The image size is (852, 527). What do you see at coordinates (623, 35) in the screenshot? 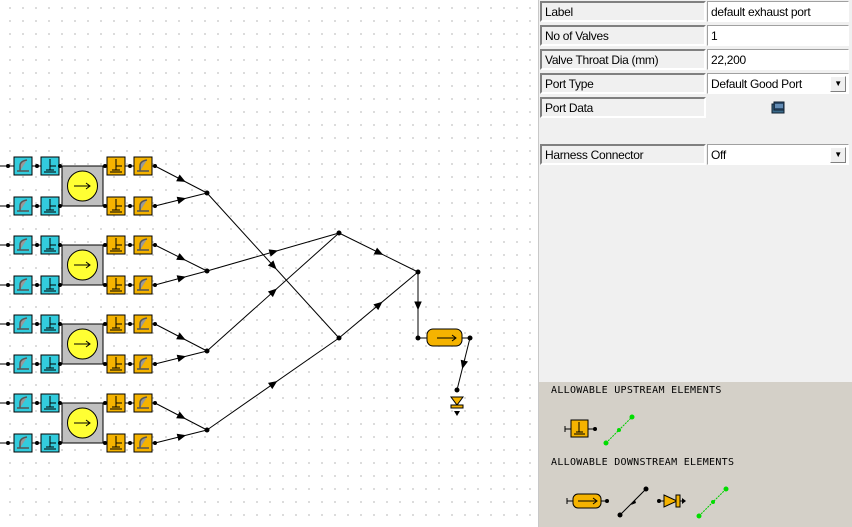
I see `prop-label: No of Valves` at bounding box center [623, 35].